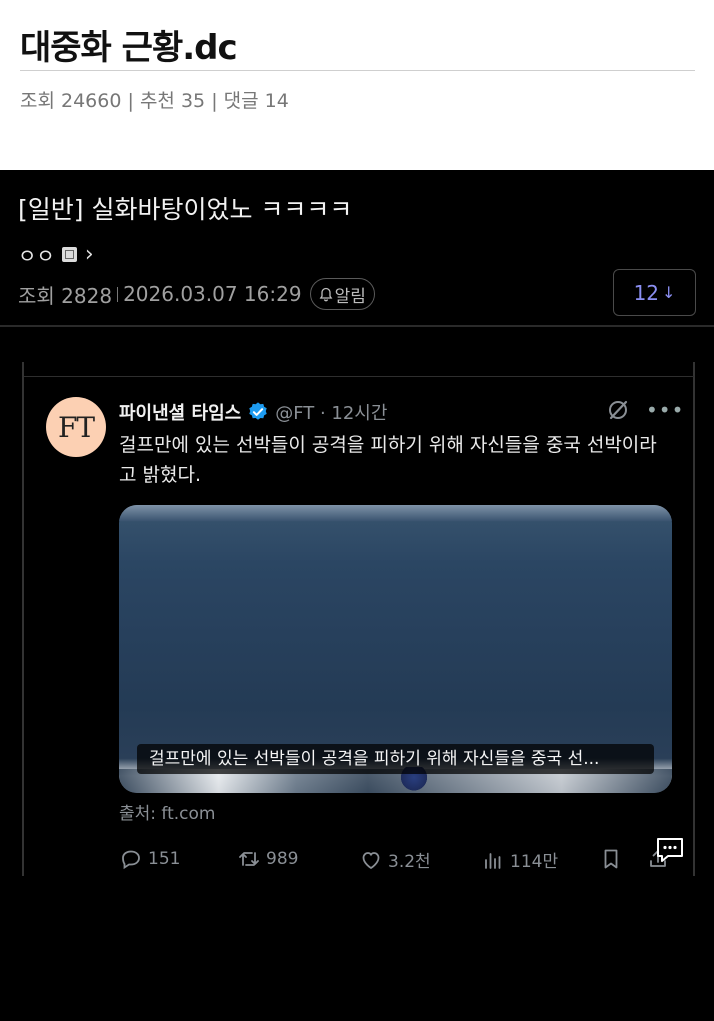 Image resolution: width=714 pixels, height=1021 pixels. What do you see at coordinates (326, 294) in the screenshot?
I see `bell-icon` at bounding box center [326, 294].